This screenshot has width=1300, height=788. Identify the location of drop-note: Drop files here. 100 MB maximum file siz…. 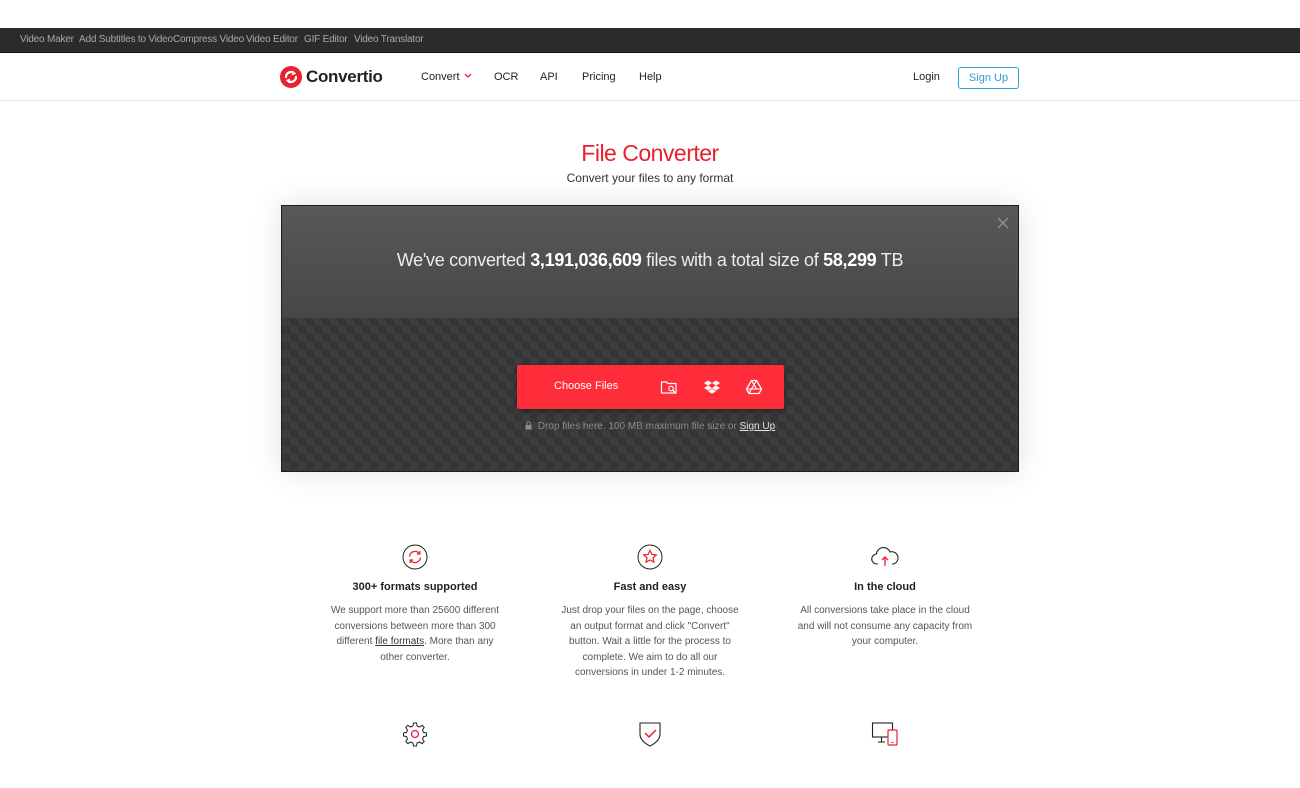
(650, 426).